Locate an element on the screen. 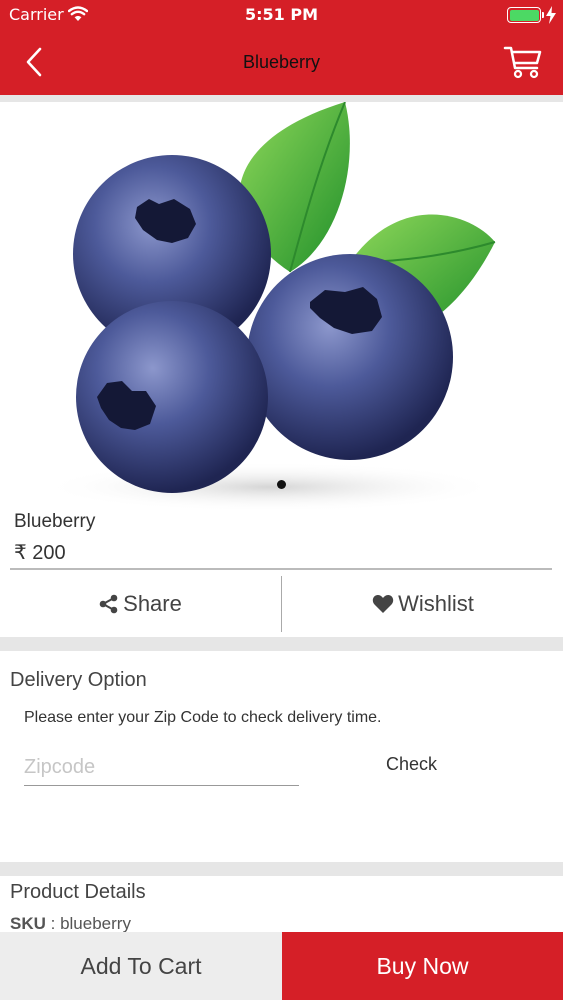  status-bar: Carrier 5:51 PM is located at coordinates (281, 15).